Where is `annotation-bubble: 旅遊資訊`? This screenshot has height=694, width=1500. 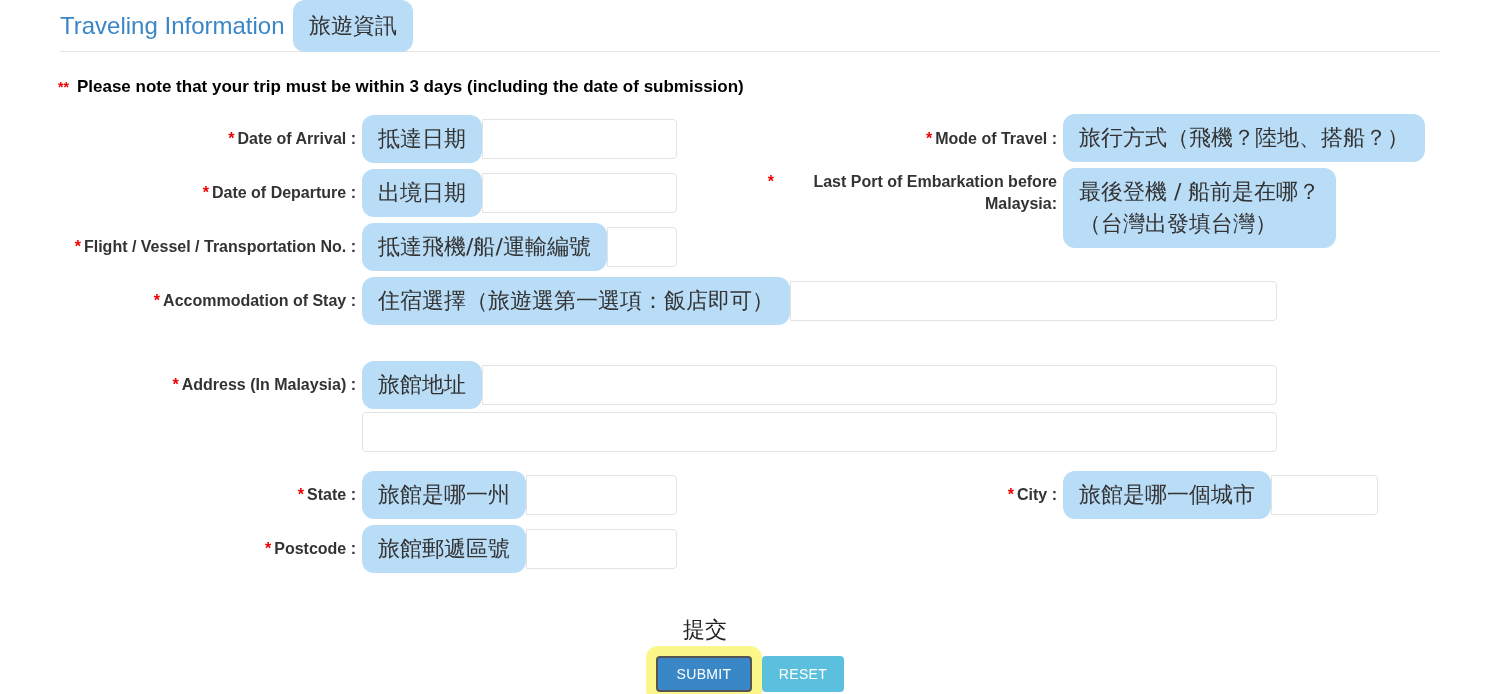 annotation-bubble: 旅遊資訊 is located at coordinates (352, 26).